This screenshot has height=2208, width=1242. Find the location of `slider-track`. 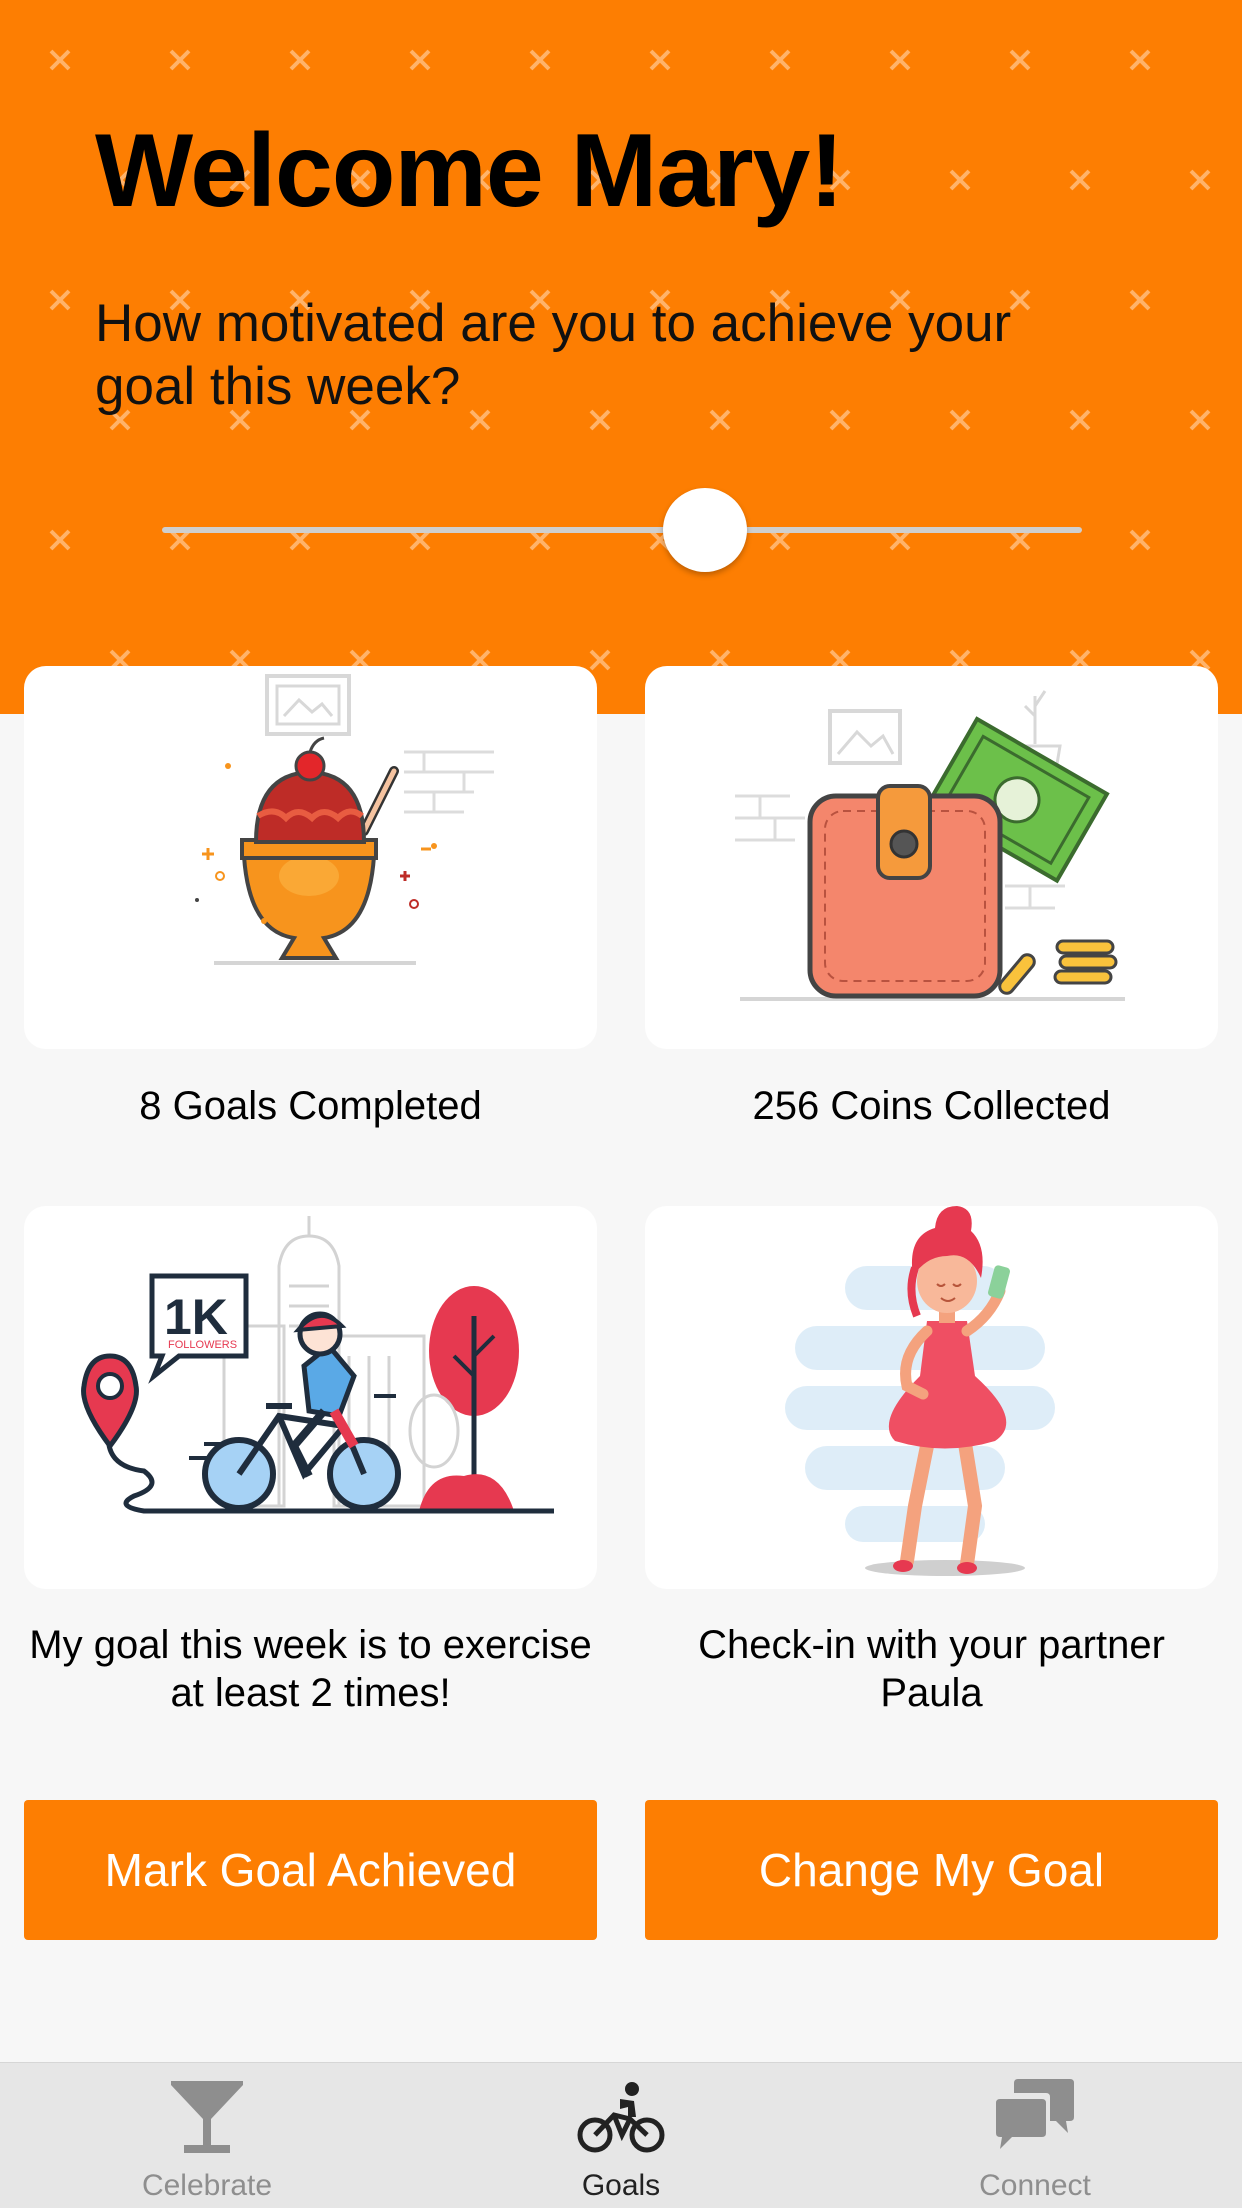

slider-track is located at coordinates (622, 530).